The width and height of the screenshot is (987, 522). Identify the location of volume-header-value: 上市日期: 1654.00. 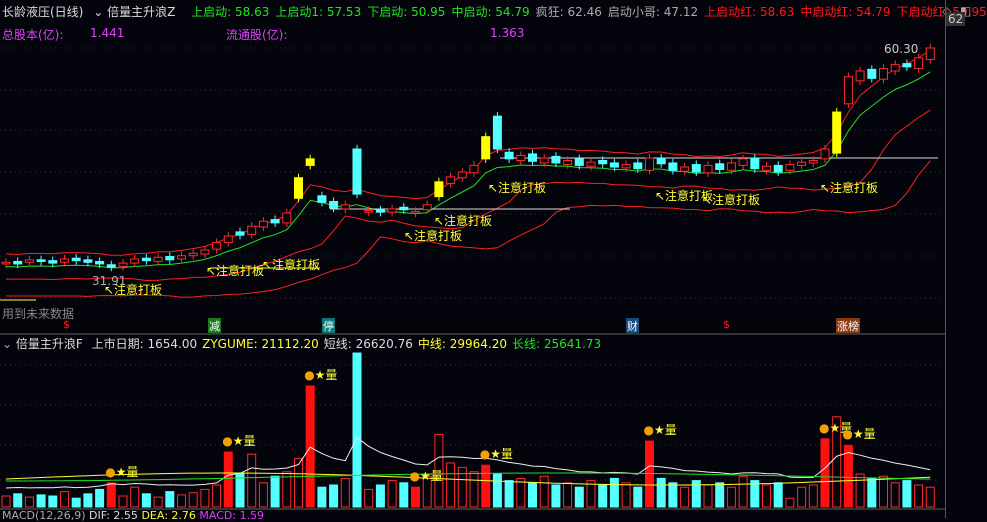
(144, 344).